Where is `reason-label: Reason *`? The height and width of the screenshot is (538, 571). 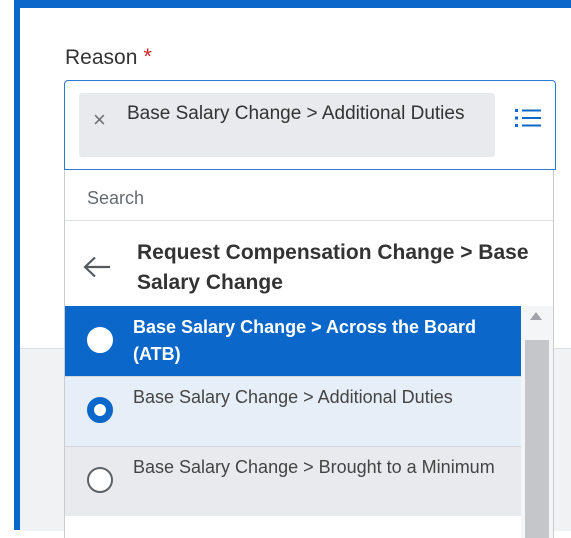 reason-label: Reason * is located at coordinates (108, 57).